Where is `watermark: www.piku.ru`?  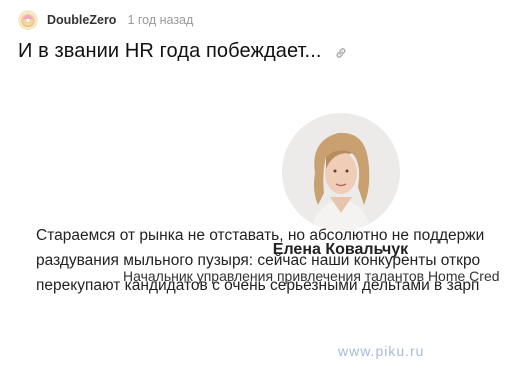 watermark: www.piku.ru is located at coordinates (381, 351).